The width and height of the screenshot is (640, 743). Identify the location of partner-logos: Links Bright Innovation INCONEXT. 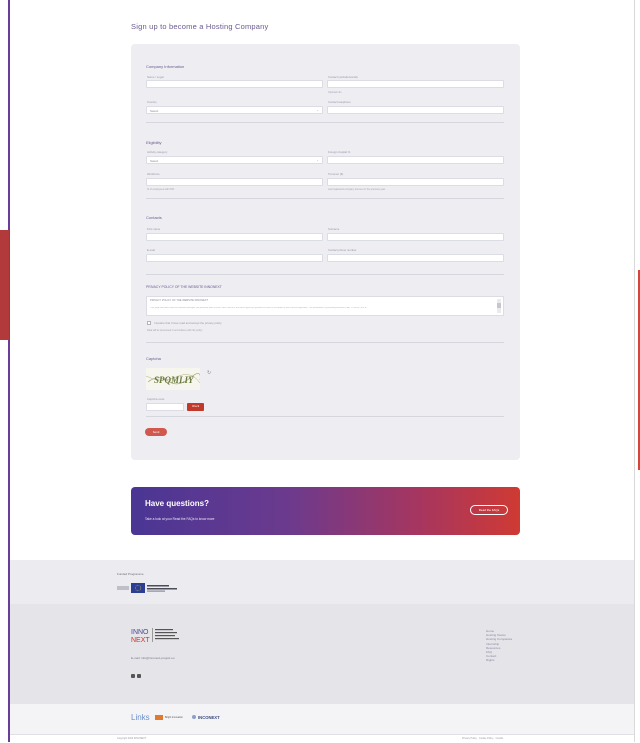
(175, 717).